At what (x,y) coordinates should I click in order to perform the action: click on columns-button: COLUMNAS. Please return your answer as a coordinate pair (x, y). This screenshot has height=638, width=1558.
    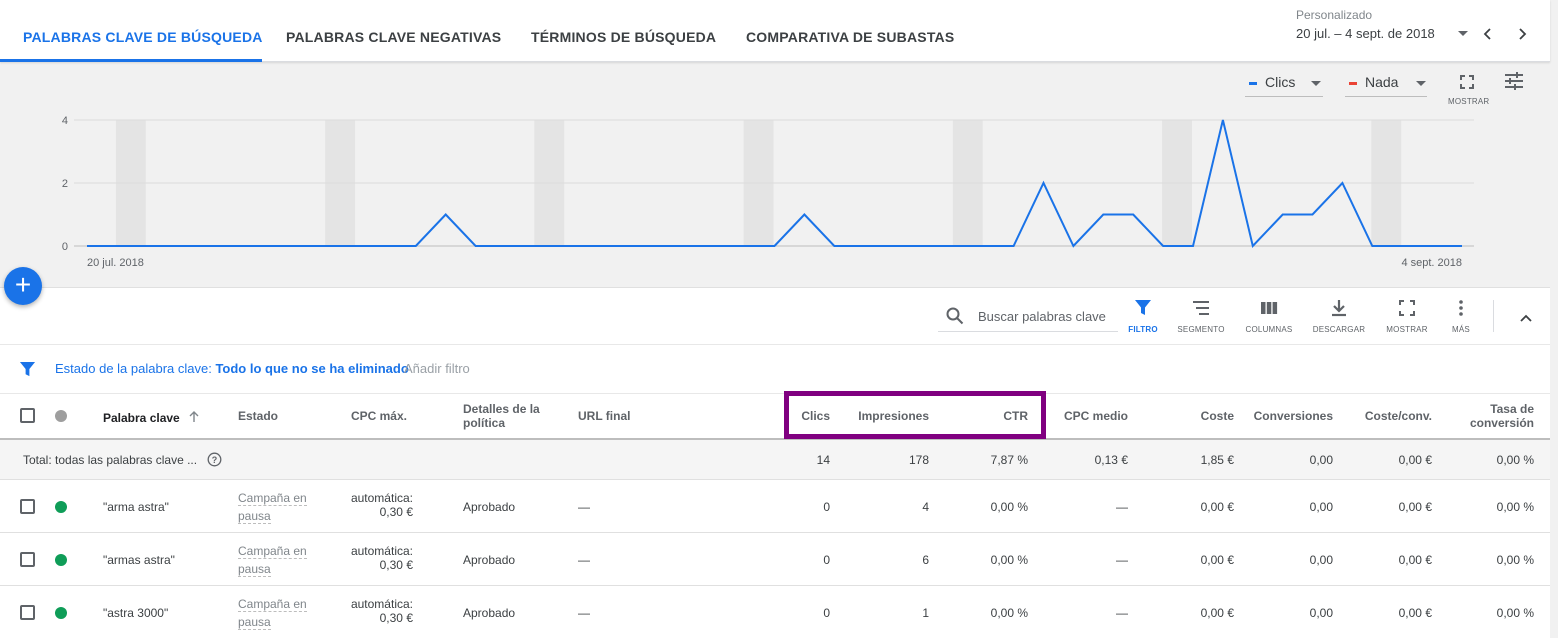
    Looking at the image, I should click on (1269, 318).